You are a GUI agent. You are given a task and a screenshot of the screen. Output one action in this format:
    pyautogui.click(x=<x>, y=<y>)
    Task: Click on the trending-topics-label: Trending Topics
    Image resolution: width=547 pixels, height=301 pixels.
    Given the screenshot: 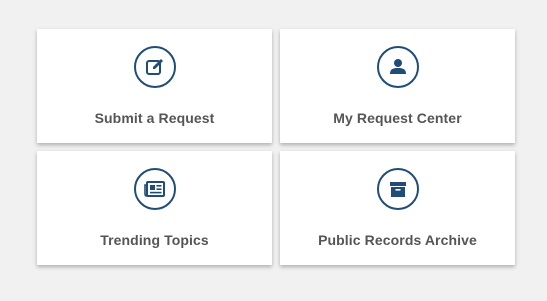 What is the action you would take?
    pyautogui.click(x=154, y=240)
    